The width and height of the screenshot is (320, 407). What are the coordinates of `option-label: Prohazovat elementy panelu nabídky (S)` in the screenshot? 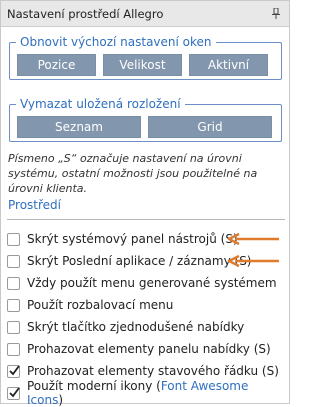 It's located at (149, 349).